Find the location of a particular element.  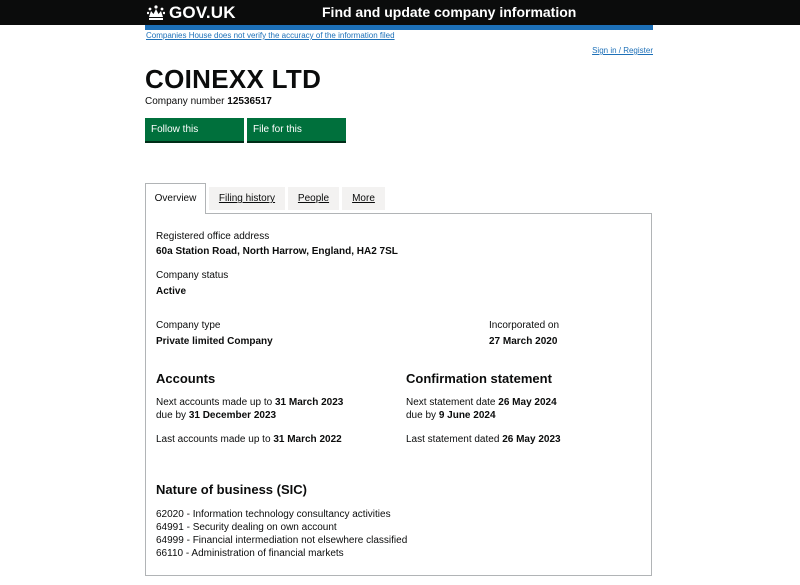

file-for-company-button: File for this company is located at coordinates (296, 138).